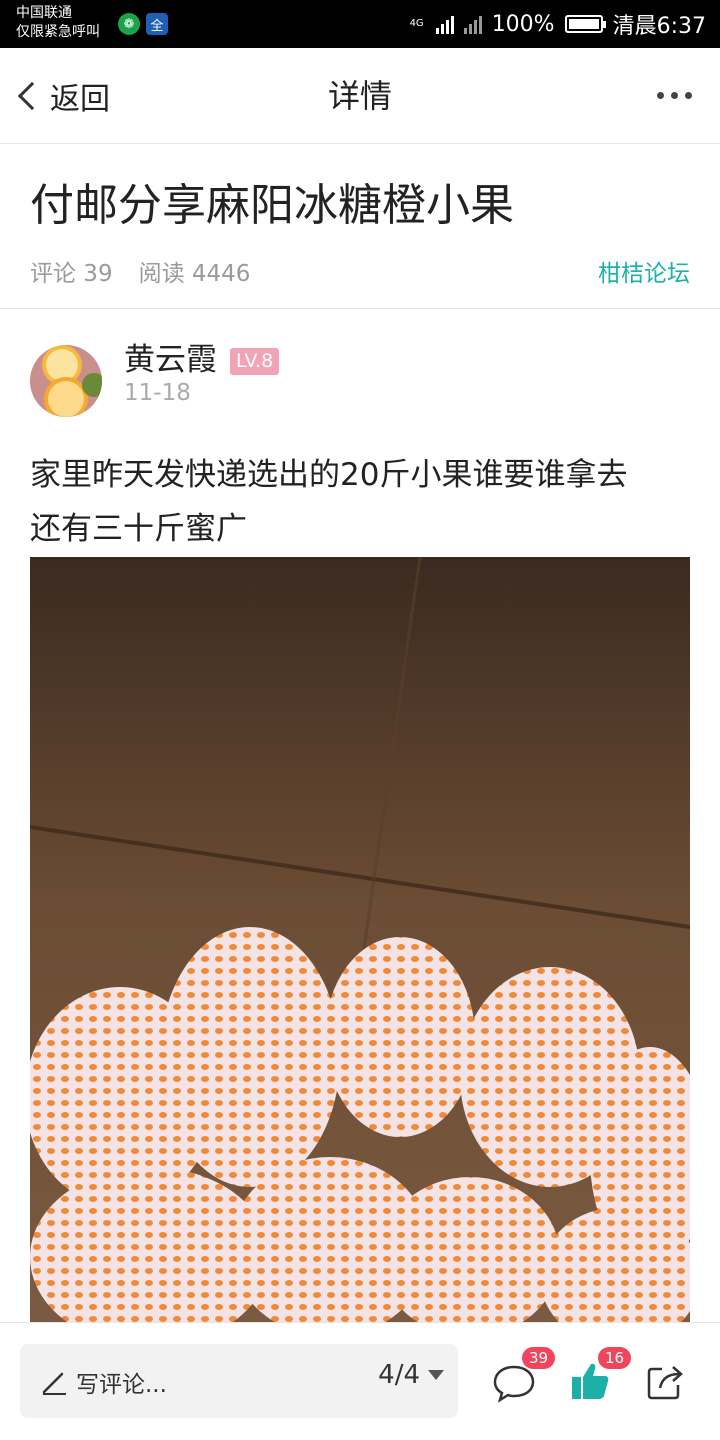 Image resolution: width=720 pixels, height=1440 pixels. What do you see at coordinates (329, 475) in the screenshot?
I see `post-body-line: 家里昨天发快递选出的20斤小果谁要谁拿去` at bounding box center [329, 475].